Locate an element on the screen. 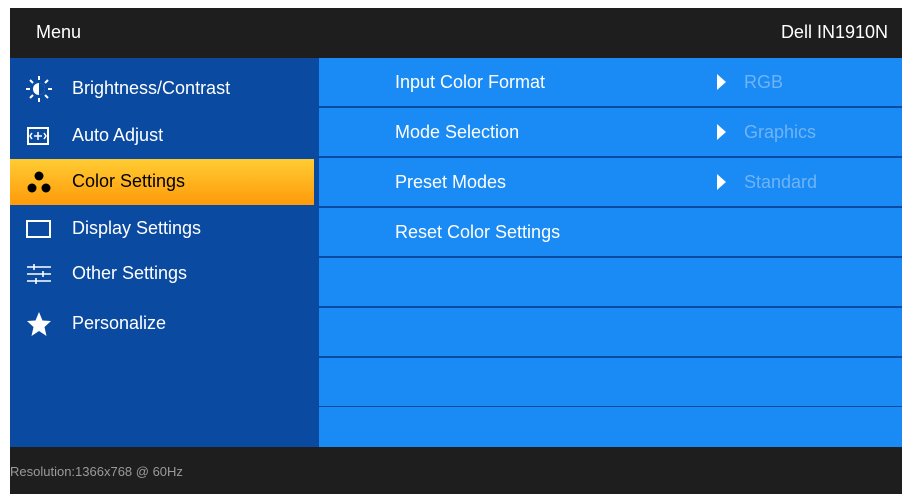 The height and width of the screenshot is (502, 912). setting-value: RGB is located at coordinates (764, 82).